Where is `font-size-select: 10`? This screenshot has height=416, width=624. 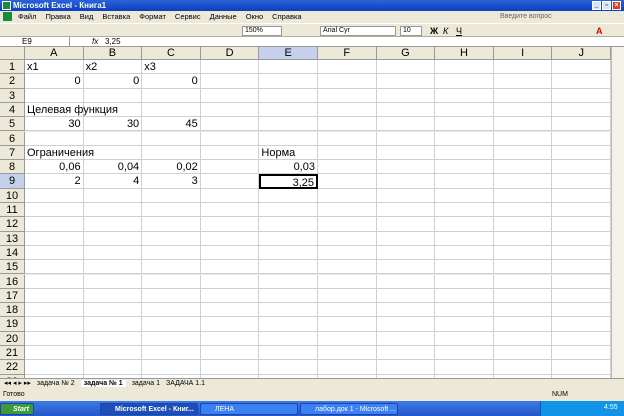 font-size-select: 10 is located at coordinates (411, 31).